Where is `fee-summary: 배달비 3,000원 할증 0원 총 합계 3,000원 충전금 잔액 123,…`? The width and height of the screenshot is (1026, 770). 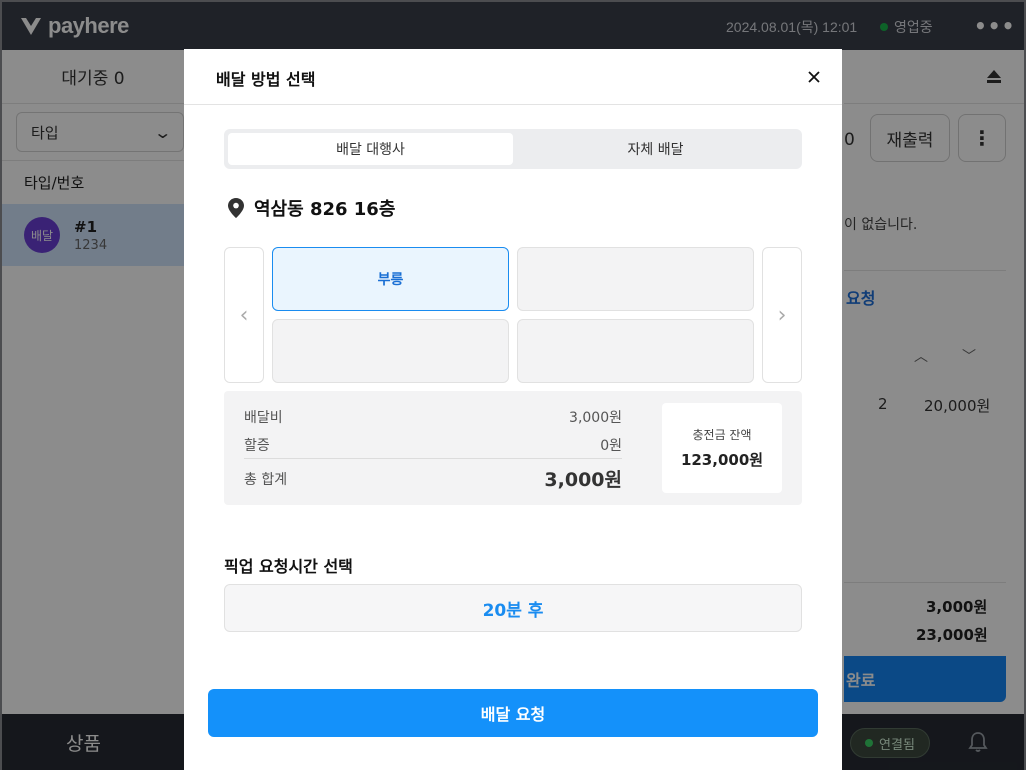 fee-summary: 배달비 3,000원 할증 0원 총 합계 3,000원 충전금 잔액 123,… is located at coordinates (513, 448).